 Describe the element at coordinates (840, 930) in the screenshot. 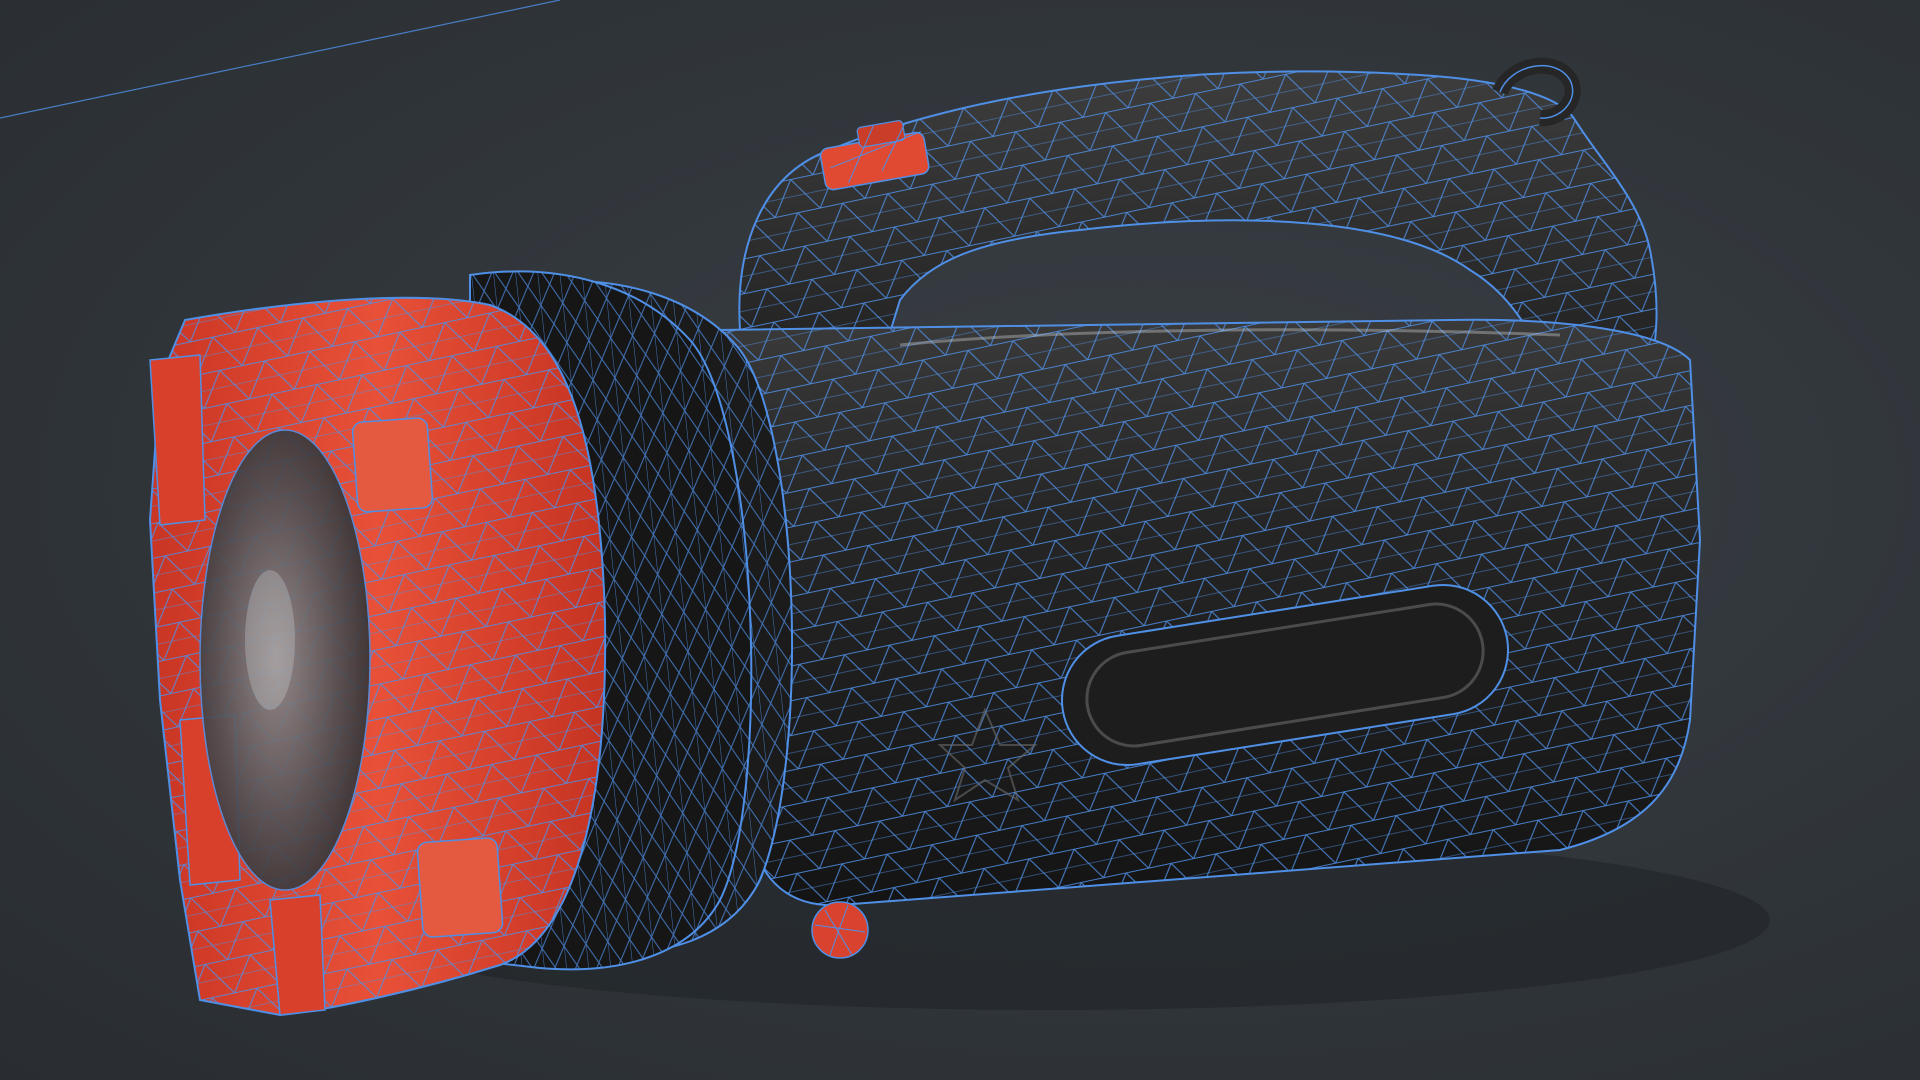

I see `red-side-knob` at that location.